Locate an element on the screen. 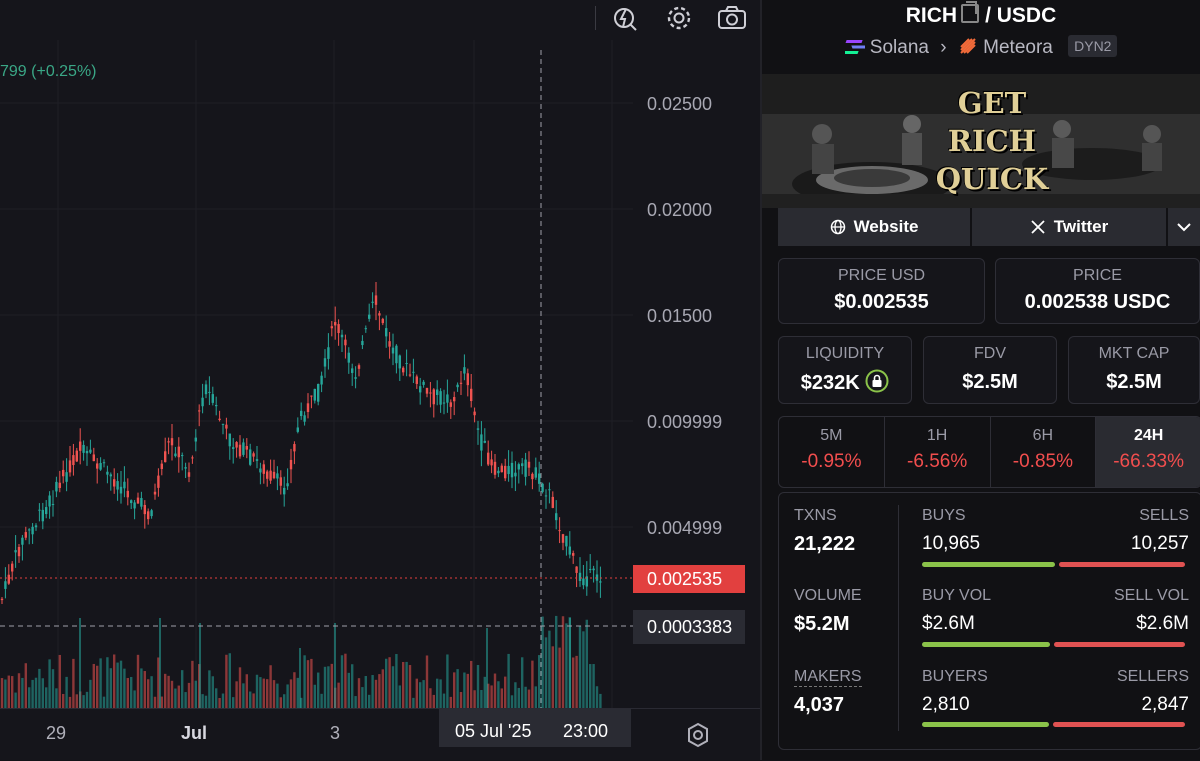  chevron-down-icon is located at coordinates (1184, 227).